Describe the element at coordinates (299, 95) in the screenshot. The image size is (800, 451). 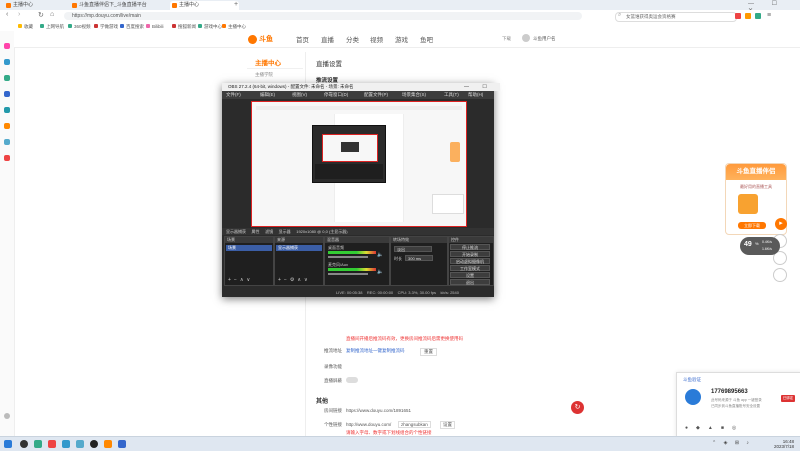
I see `obs-menu-item: 视图(V)` at that location.